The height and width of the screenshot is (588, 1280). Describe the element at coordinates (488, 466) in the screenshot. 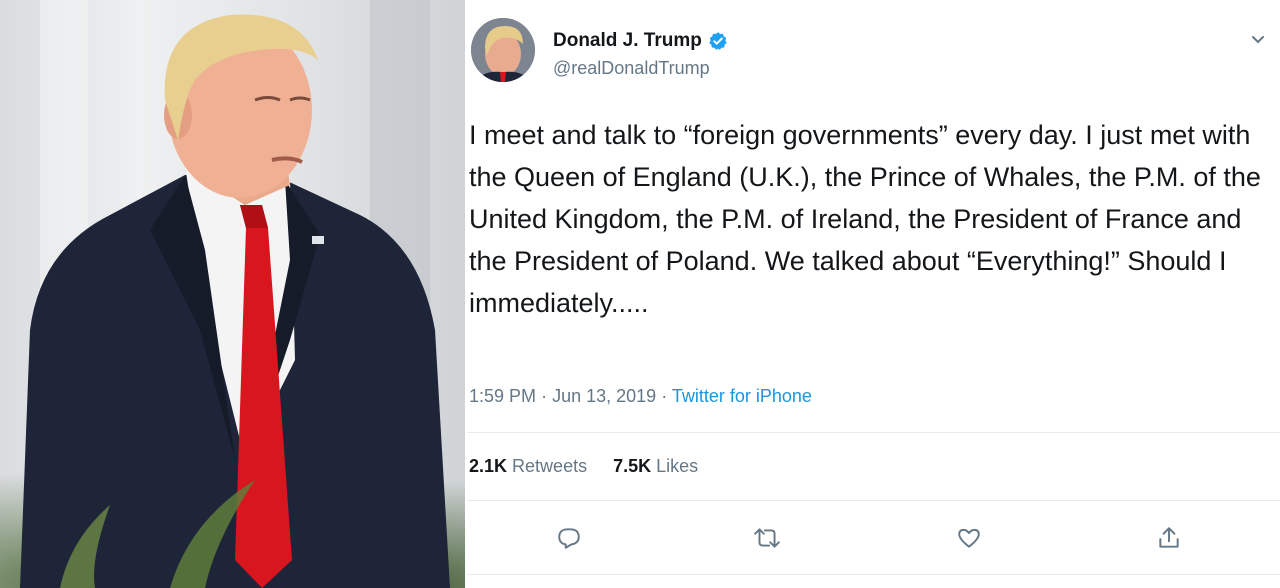

I see `retweets-count: 2.1K` at that location.